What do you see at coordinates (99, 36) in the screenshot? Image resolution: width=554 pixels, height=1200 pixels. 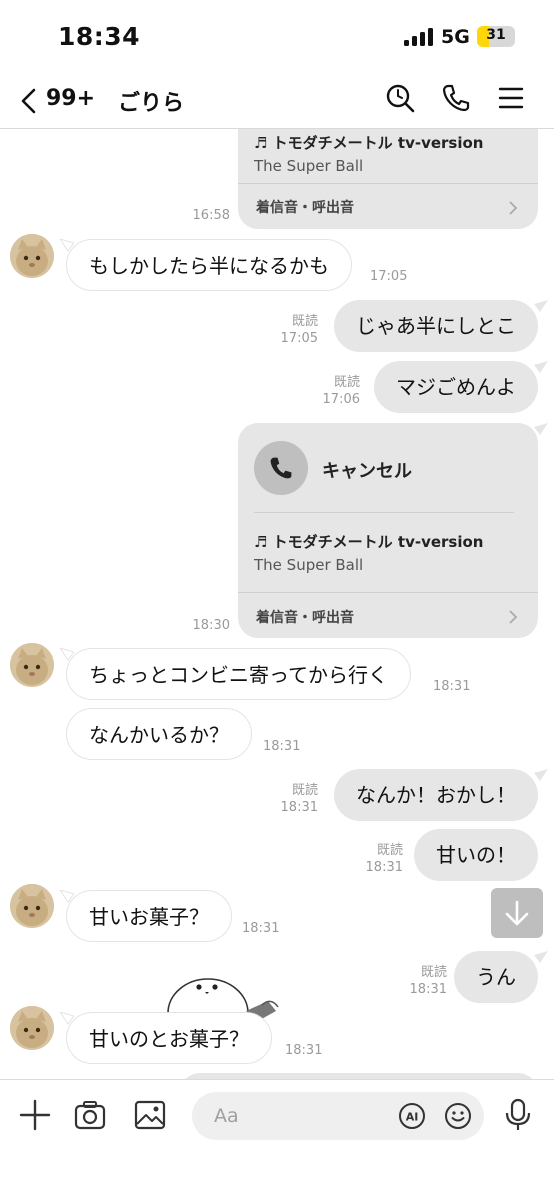 I see `status-time: 18:34` at bounding box center [99, 36].